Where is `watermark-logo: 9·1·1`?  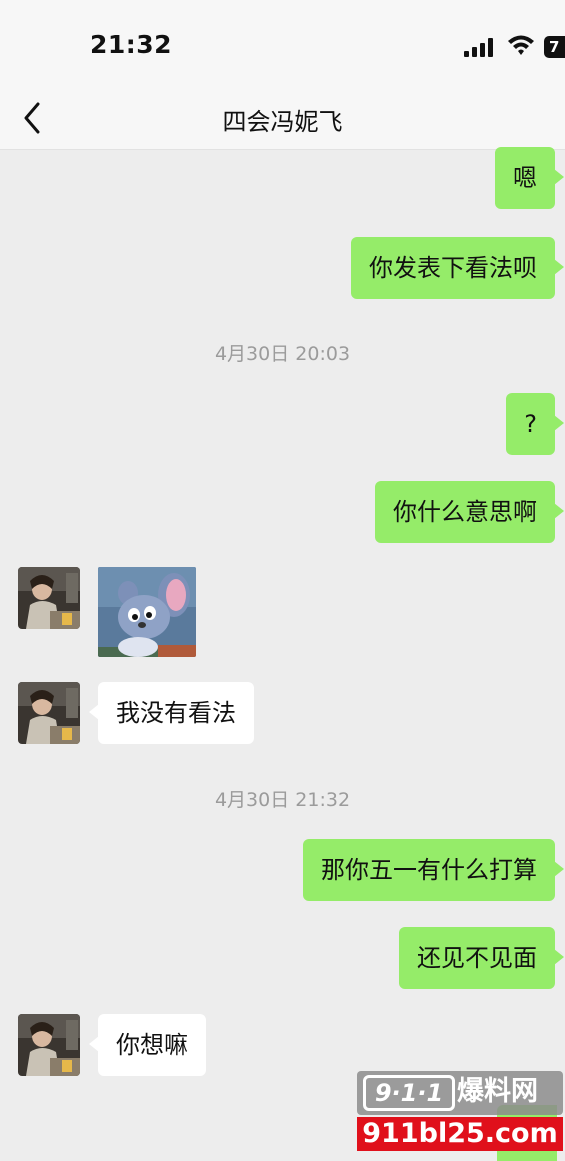 watermark-logo: 9·1·1 is located at coordinates (409, 1093).